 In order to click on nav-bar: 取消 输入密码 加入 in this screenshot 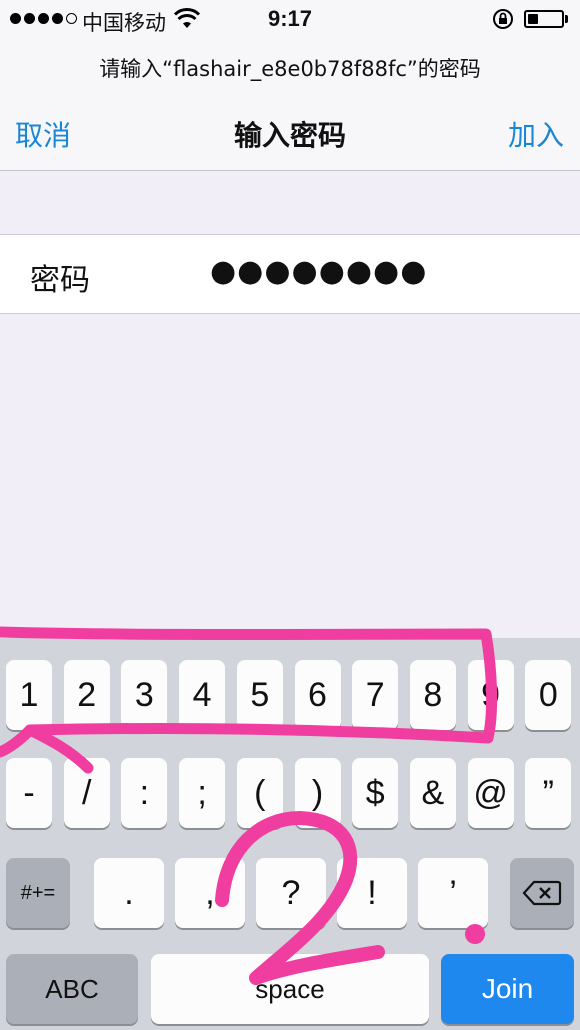, I will do `click(290, 135)`.